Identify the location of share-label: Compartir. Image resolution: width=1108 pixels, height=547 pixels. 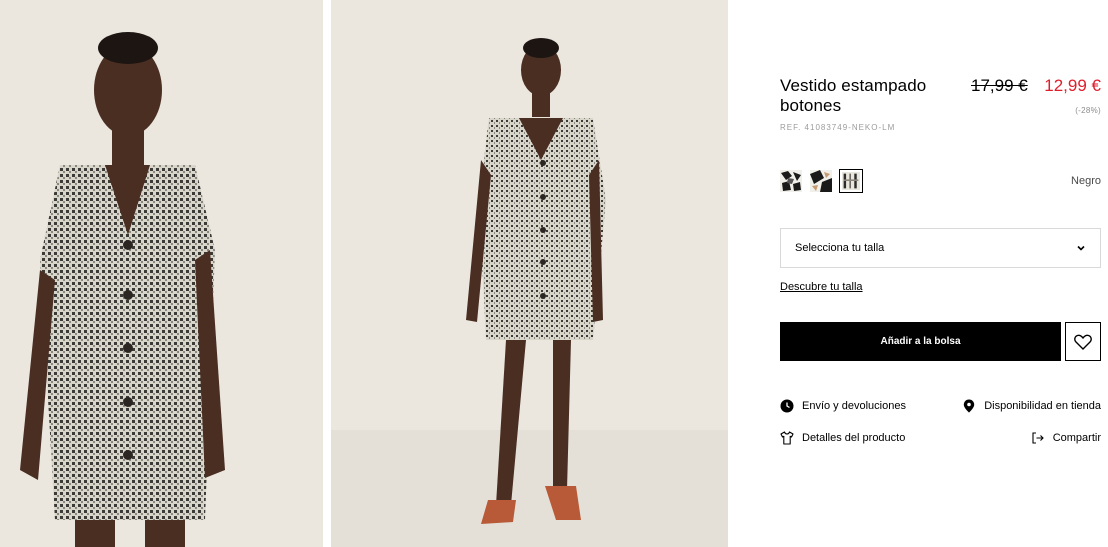
(1076, 438).